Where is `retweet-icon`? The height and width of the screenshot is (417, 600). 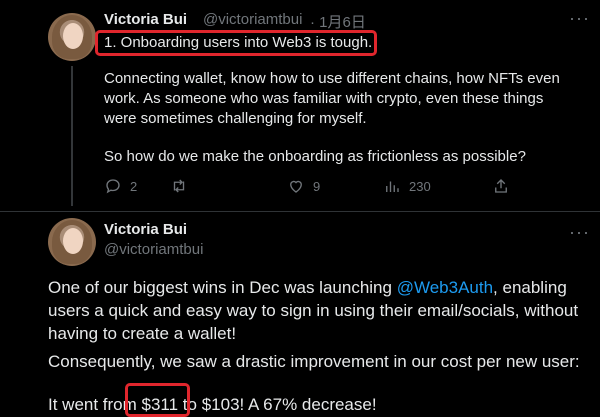 retweet-icon is located at coordinates (179, 186).